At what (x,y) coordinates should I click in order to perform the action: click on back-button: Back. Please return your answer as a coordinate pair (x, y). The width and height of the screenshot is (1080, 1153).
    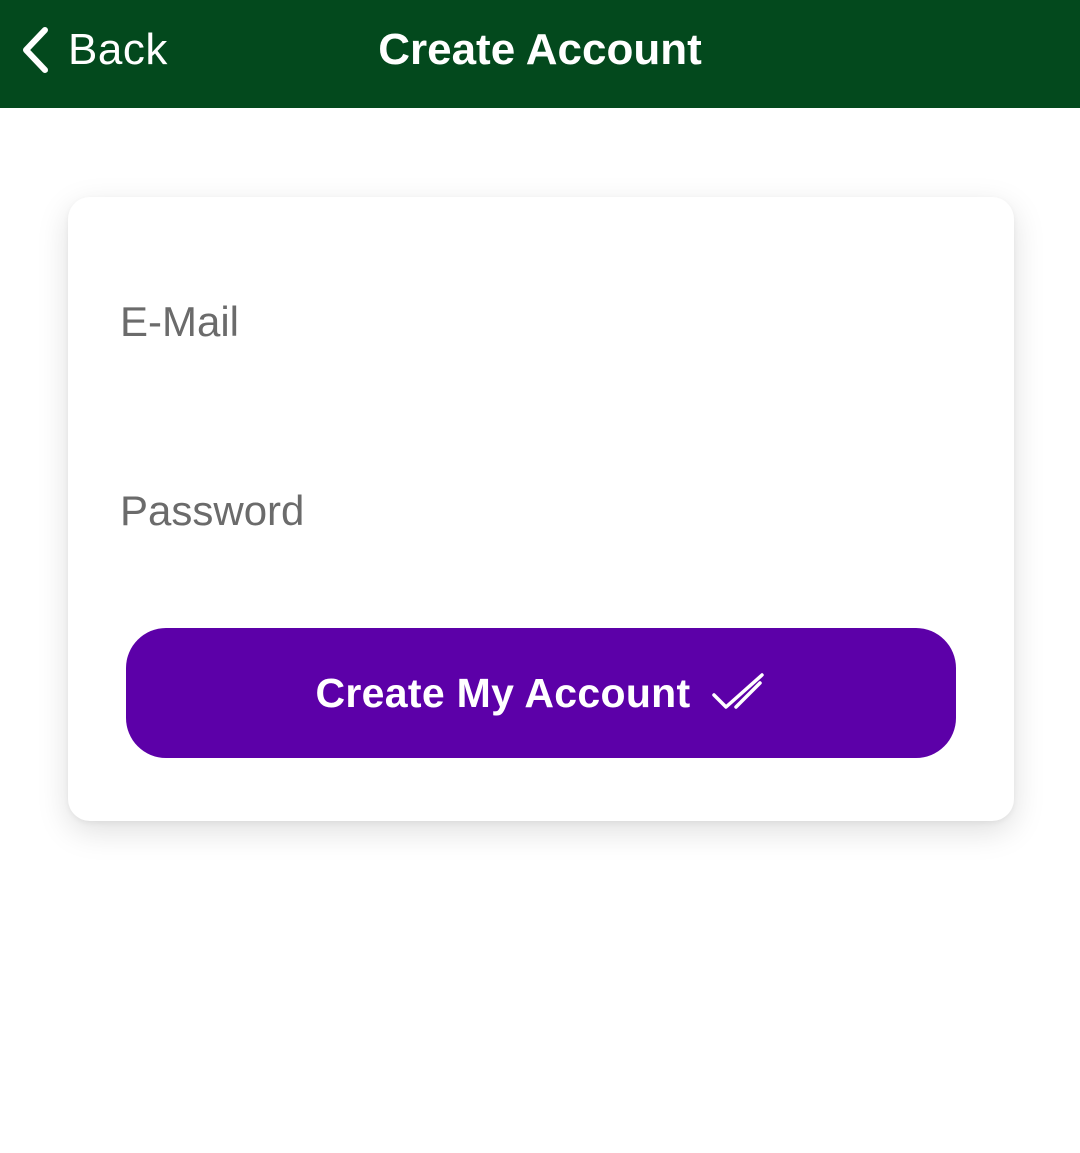
    Looking at the image, I should click on (93, 50).